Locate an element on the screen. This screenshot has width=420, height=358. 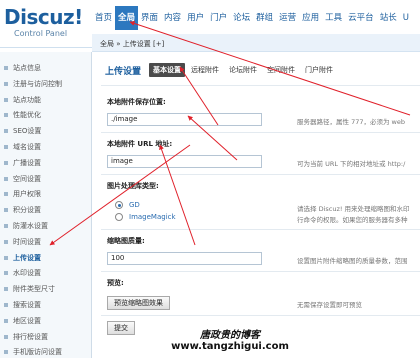
sidebar-item-label: 广播设置 is located at coordinates (27, 162).